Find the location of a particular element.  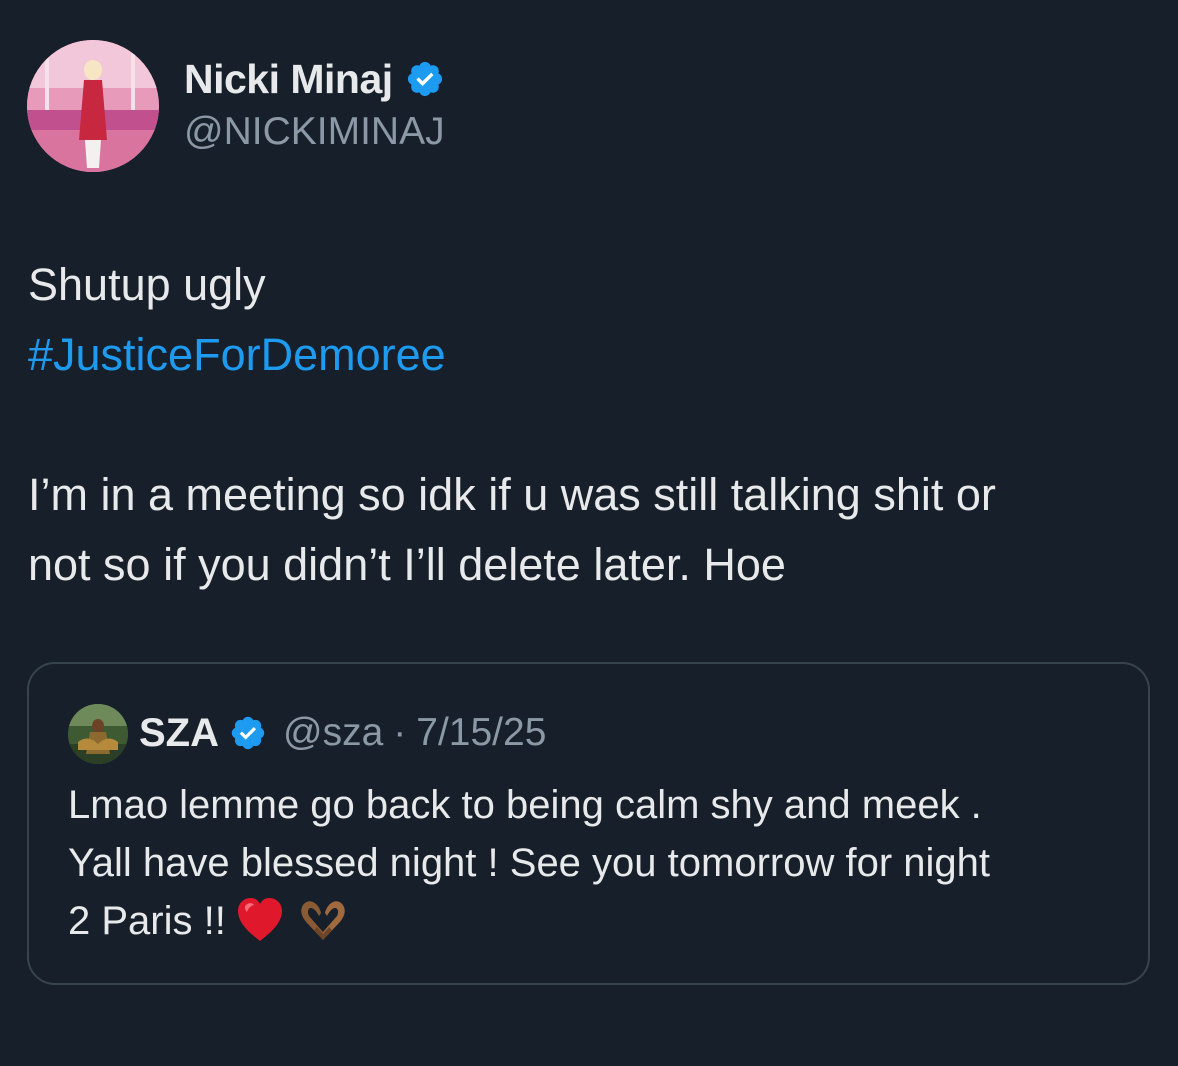

author-avatar is located at coordinates (93, 106).